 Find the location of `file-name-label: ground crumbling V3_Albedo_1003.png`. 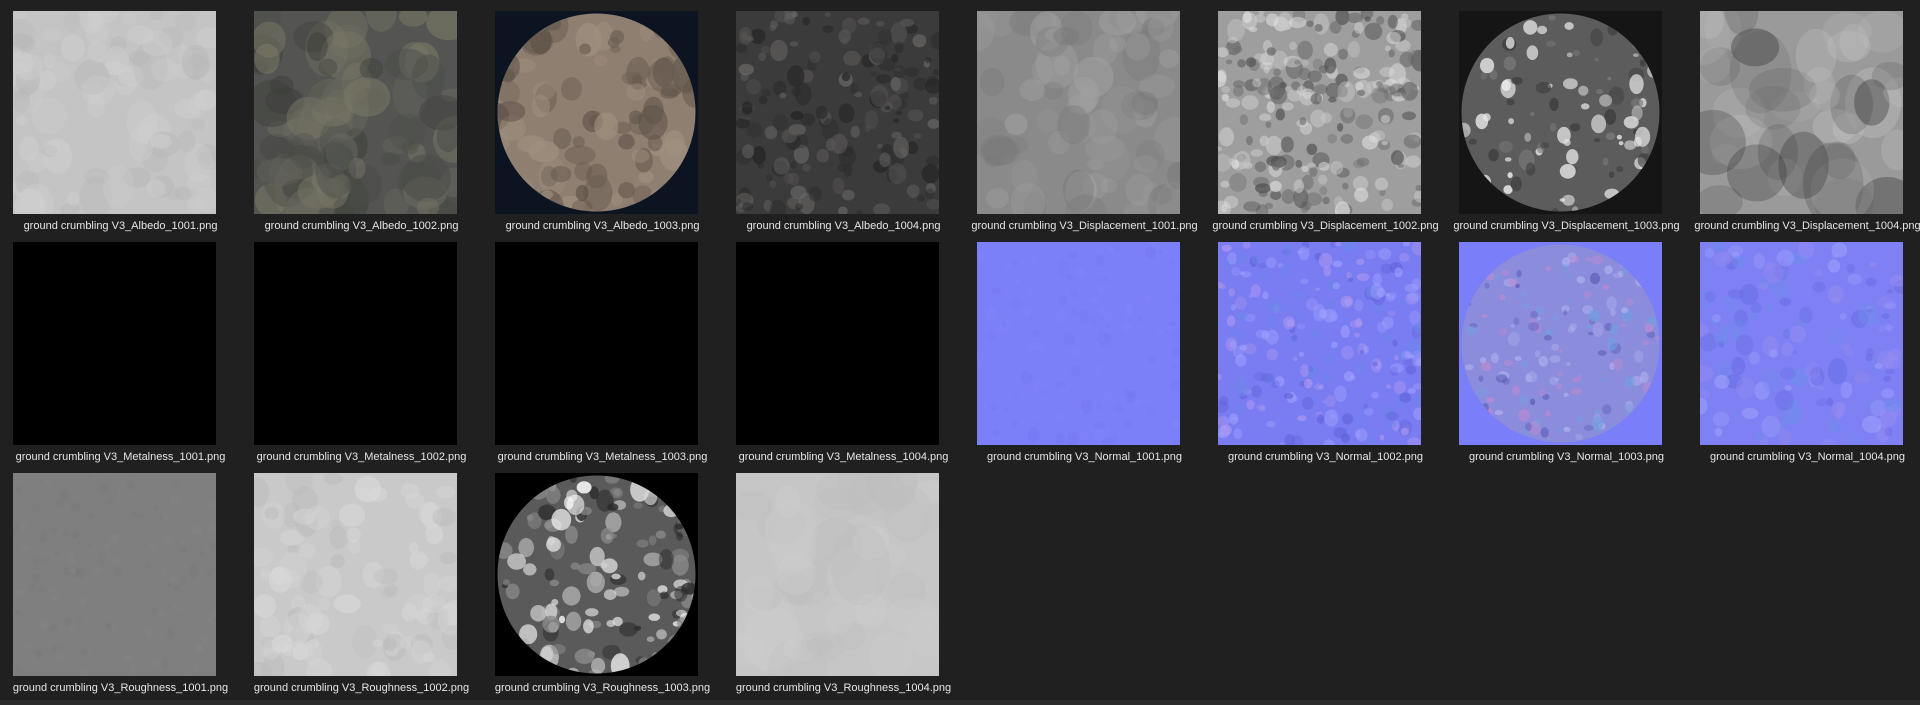

file-name-label: ground crumbling V3_Albedo_1003.png is located at coordinates (602, 226).